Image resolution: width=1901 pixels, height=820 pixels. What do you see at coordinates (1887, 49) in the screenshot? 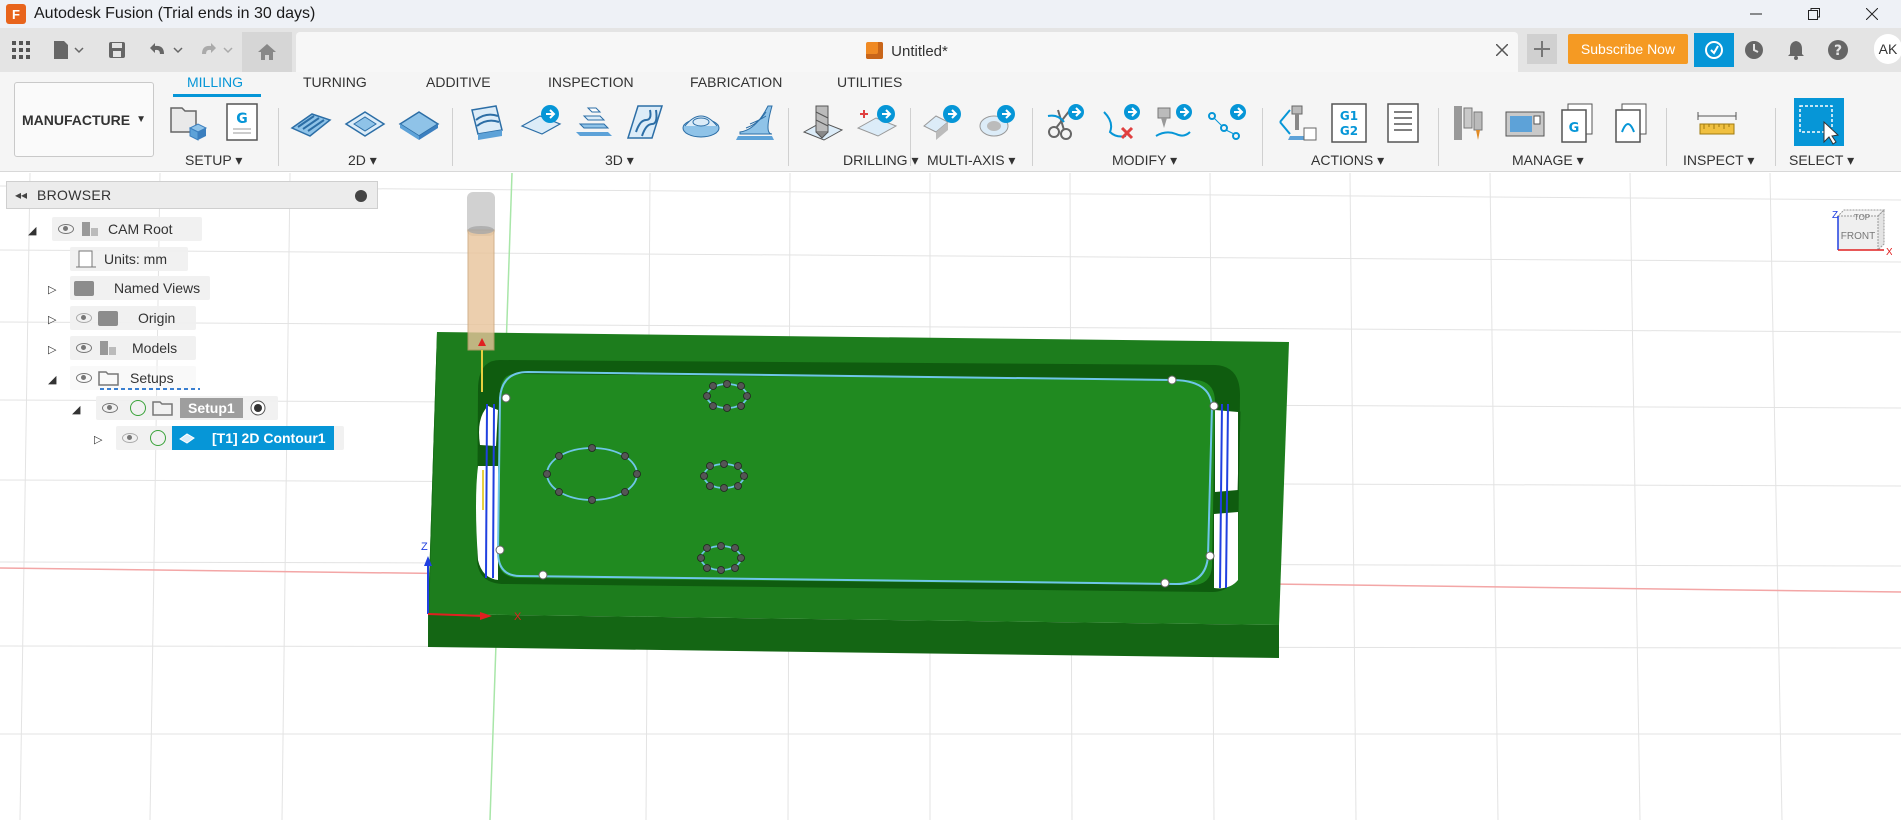
I see `user-avatar: AK` at bounding box center [1887, 49].